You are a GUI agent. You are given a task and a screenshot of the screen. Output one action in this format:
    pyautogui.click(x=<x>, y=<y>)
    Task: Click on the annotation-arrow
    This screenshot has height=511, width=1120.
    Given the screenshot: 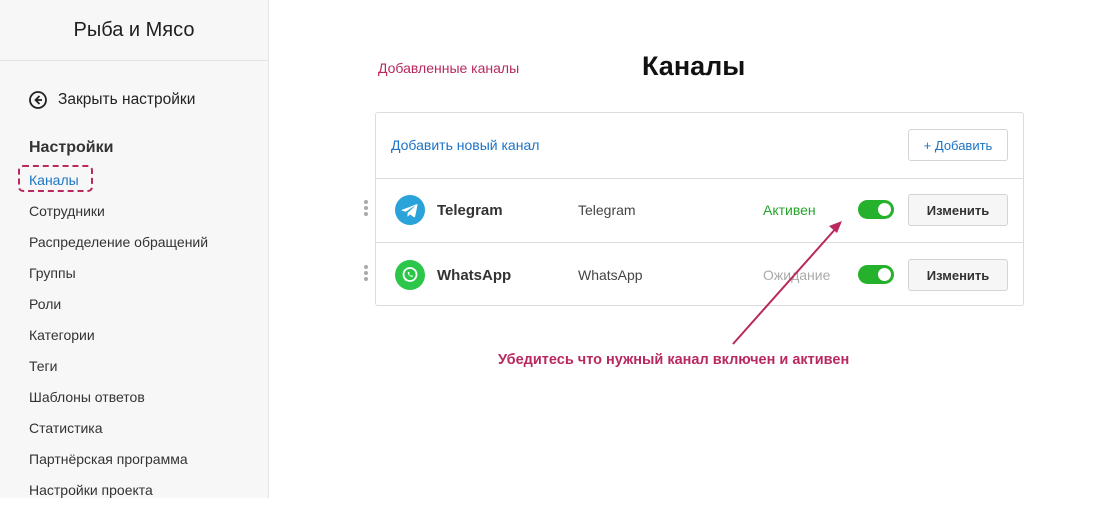 What is the action you would take?
    pyautogui.click(x=787, y=283)
    